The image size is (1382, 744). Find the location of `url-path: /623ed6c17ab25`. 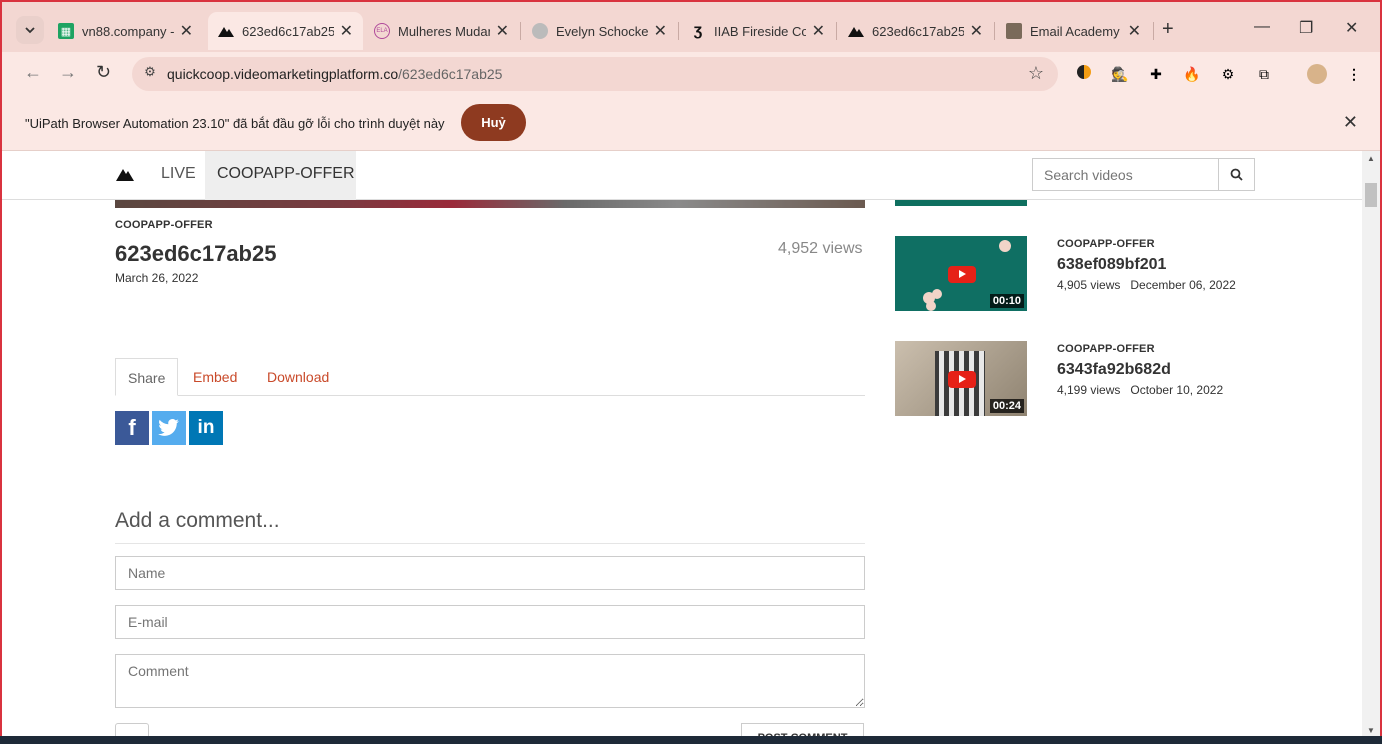

url-path: /623ed6c17ab25 is located at coordinates (450, 74).